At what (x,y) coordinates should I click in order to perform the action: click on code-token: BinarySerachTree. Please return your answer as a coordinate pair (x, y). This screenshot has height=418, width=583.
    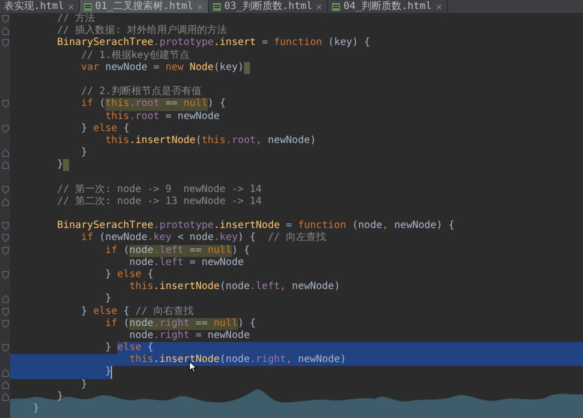
    Looking at the image, I should click on (105, 43).